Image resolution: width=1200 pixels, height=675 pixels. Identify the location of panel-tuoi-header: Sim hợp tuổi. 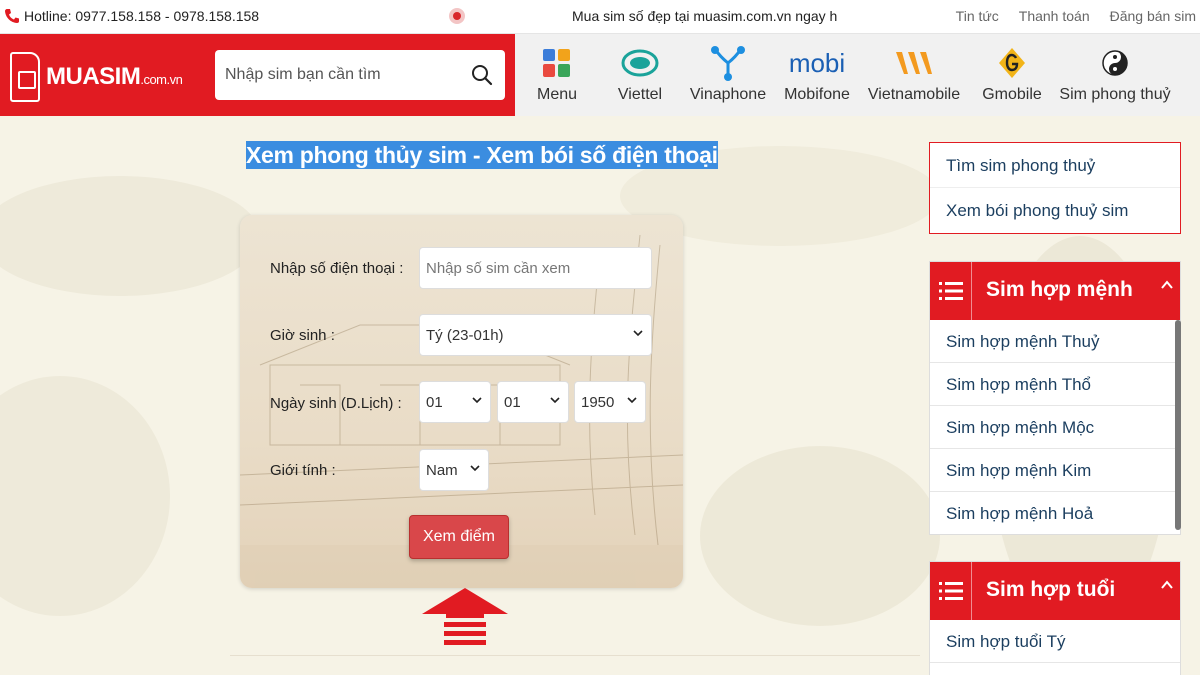
(1055, 591).